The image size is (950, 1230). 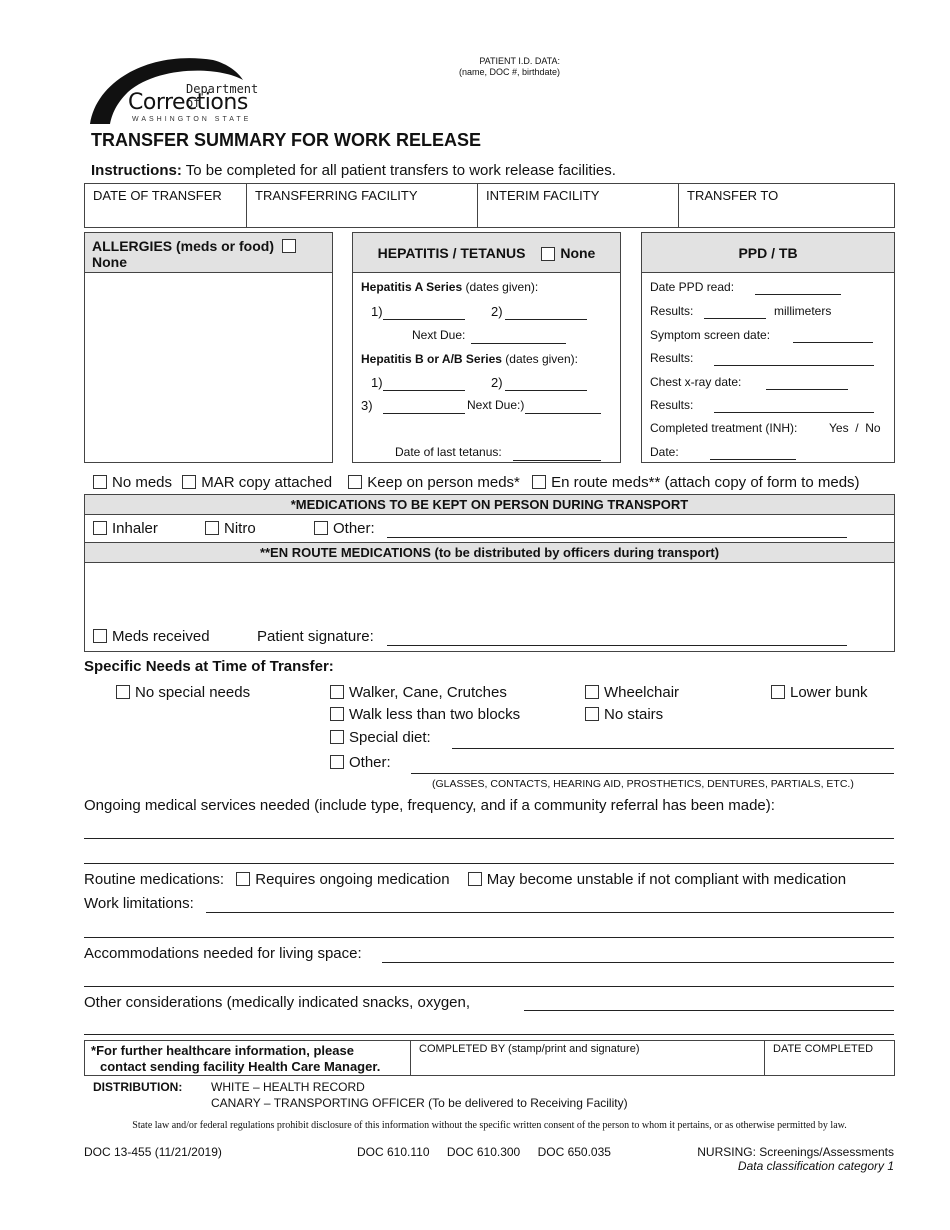 I want to click on routine-medications-label: Routine medications:, so click(x=154, y=879).